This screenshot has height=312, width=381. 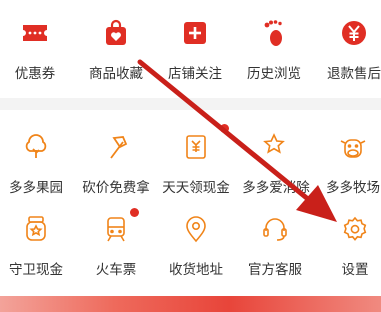 What do you see at coordinates (196, 229) in the screenshot?
I see `location-pin-icon` at bounding box center [196, 229].